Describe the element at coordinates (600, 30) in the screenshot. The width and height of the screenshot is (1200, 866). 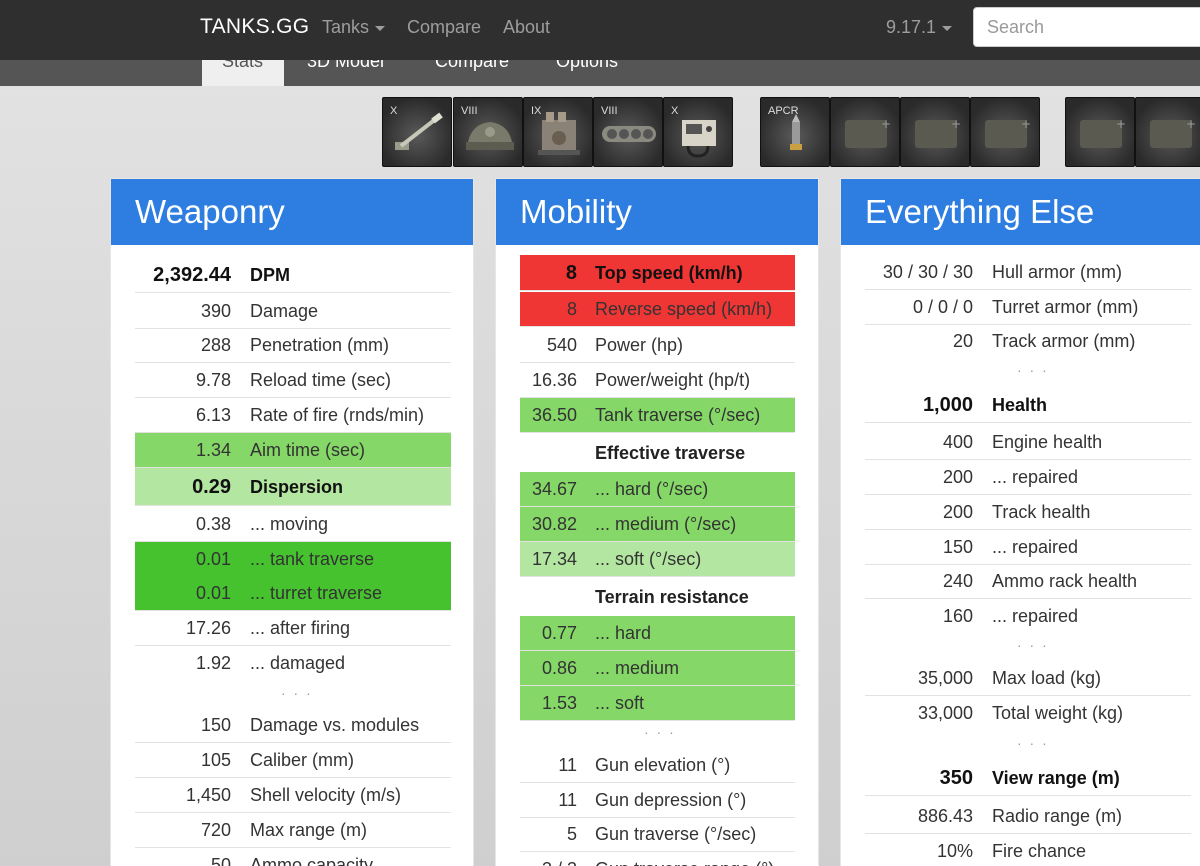
I see `top-navbar: TANKS.GG Tanks Compare About 9.17.1` at that location.